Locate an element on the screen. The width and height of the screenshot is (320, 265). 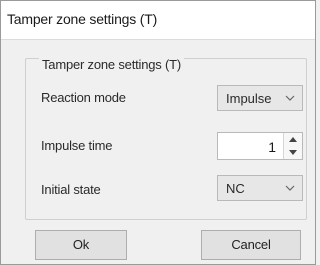
impulse-time-spinner: 1 is located at coordinates (260, 146).